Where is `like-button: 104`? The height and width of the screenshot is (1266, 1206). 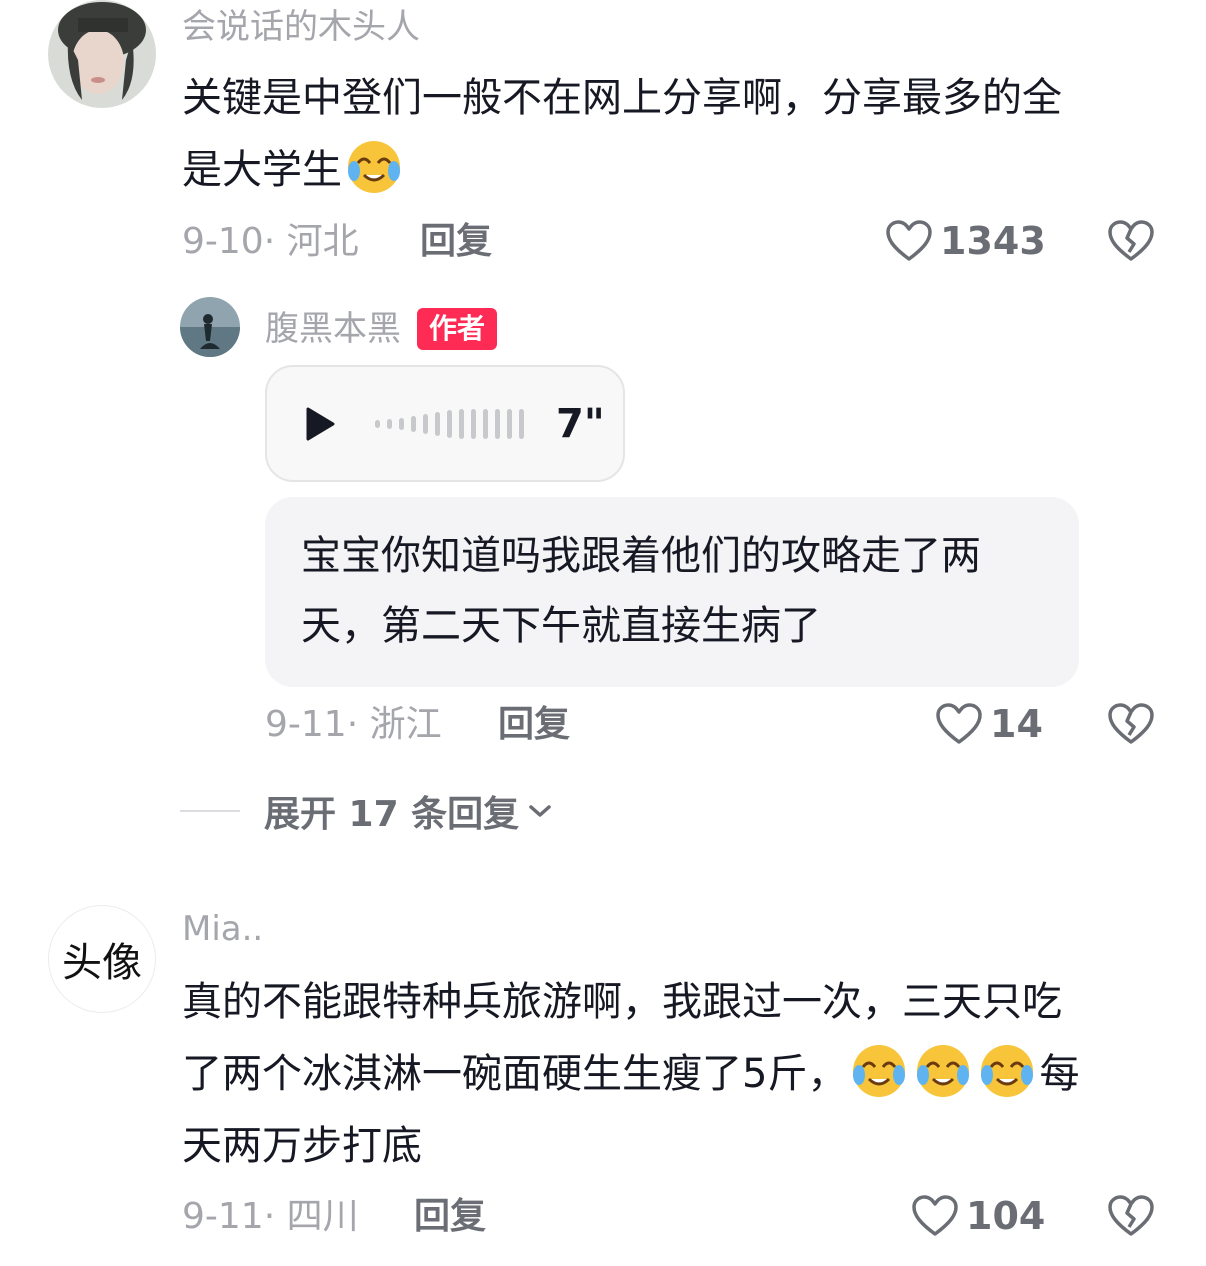
like-button: 104 is located at coordinates (978, 1216).